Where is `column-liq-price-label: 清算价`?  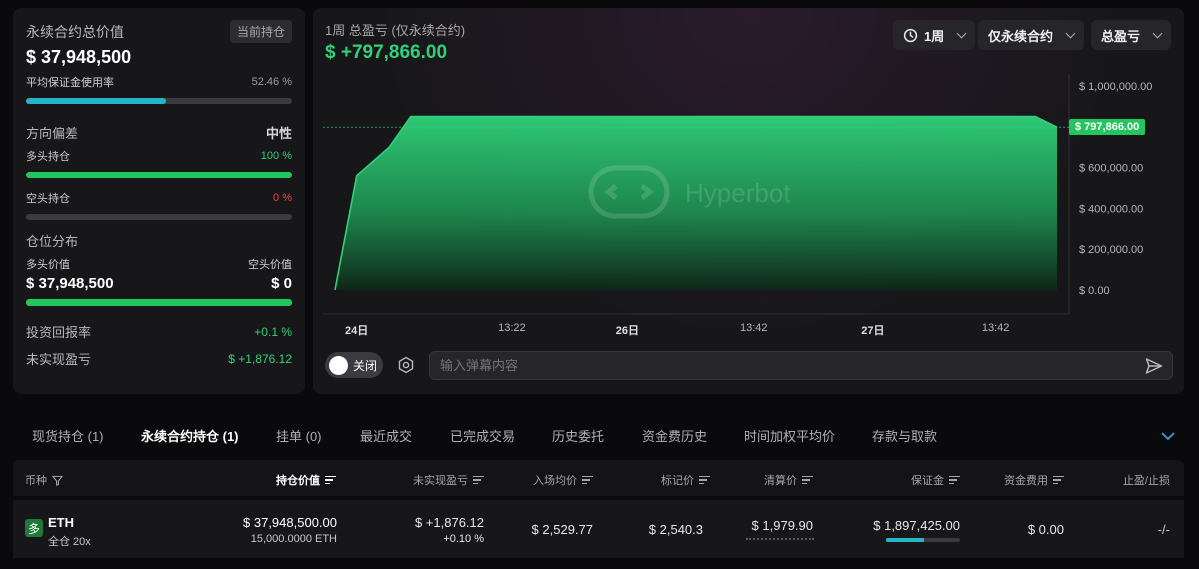
column-liq-price-label: 清算价 is located at coordinates (780, 481).